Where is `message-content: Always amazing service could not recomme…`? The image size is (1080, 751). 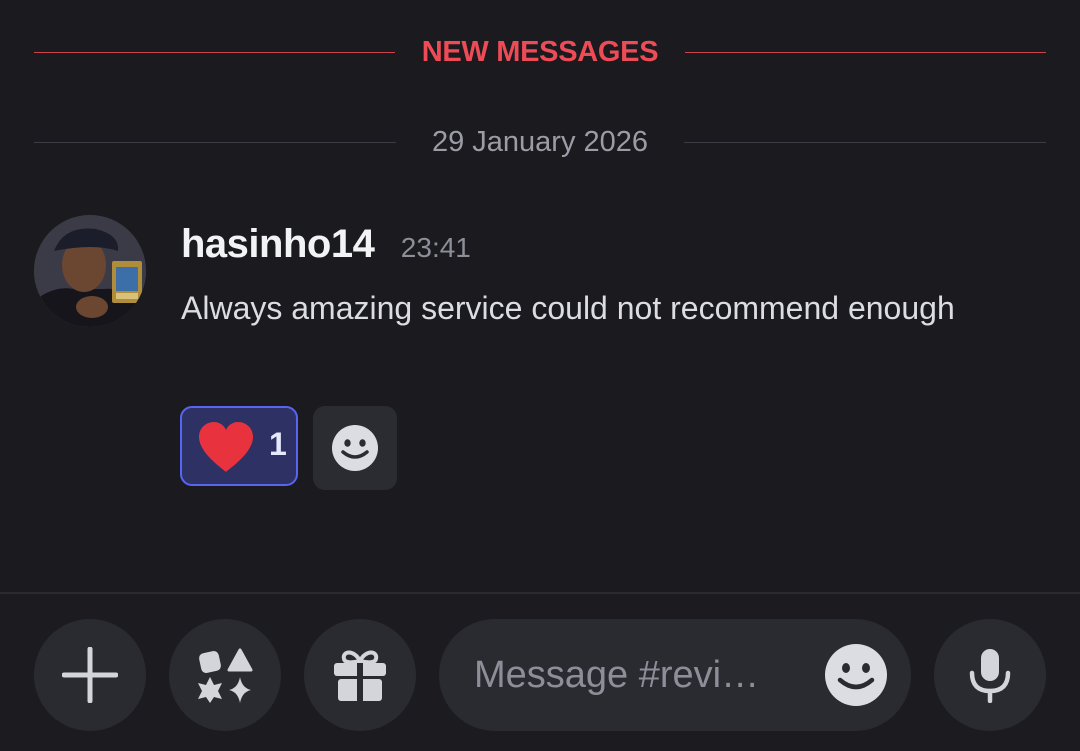
message-content: Always amazing service could not recomme… is located at coordinates (568, 308).